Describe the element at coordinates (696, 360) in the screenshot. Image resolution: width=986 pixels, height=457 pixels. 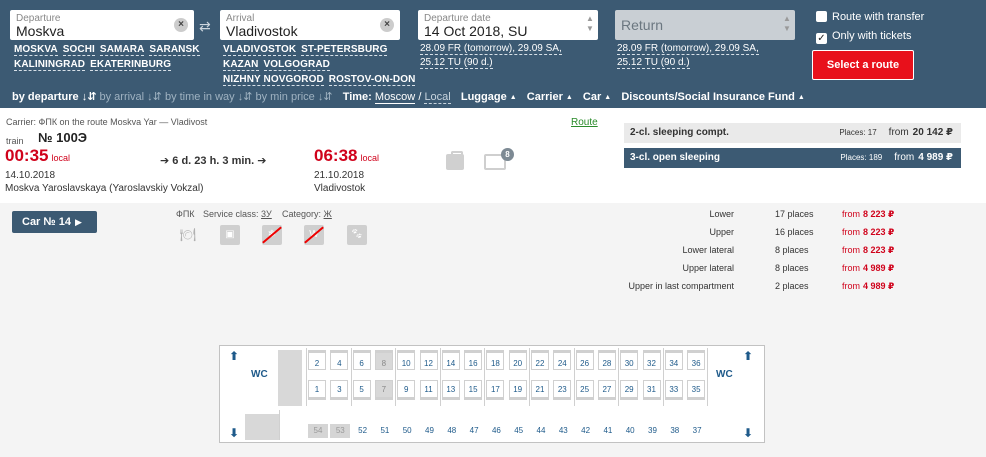
I see `upper-berth-seat: 36` at that location.